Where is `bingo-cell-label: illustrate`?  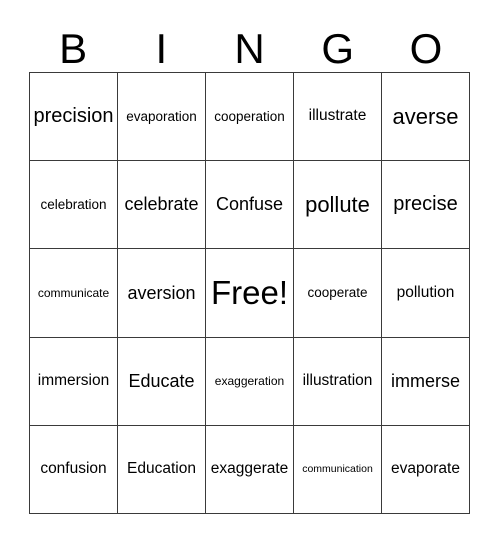 bingo-cell-label: illustrate is located at coordinates (337, 116).